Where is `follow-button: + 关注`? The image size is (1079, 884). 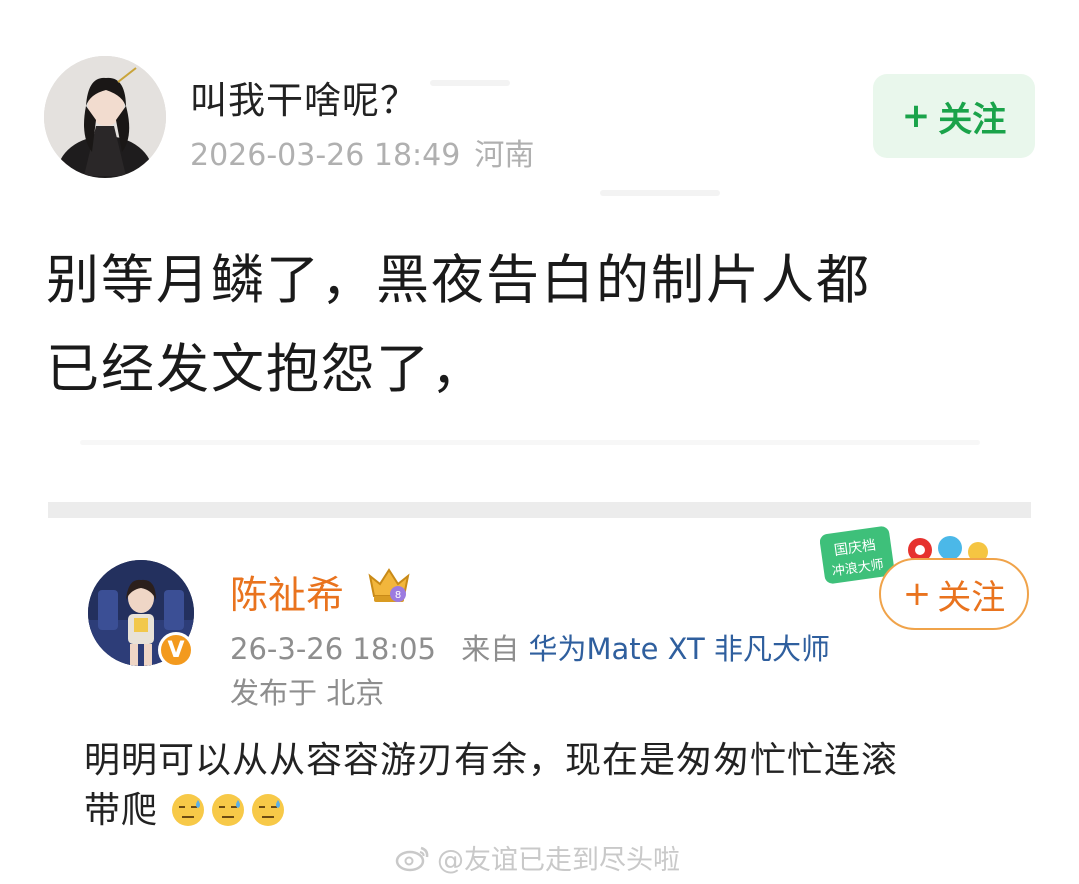 follow-button: + 关注 is located at coordinates (954, 116).